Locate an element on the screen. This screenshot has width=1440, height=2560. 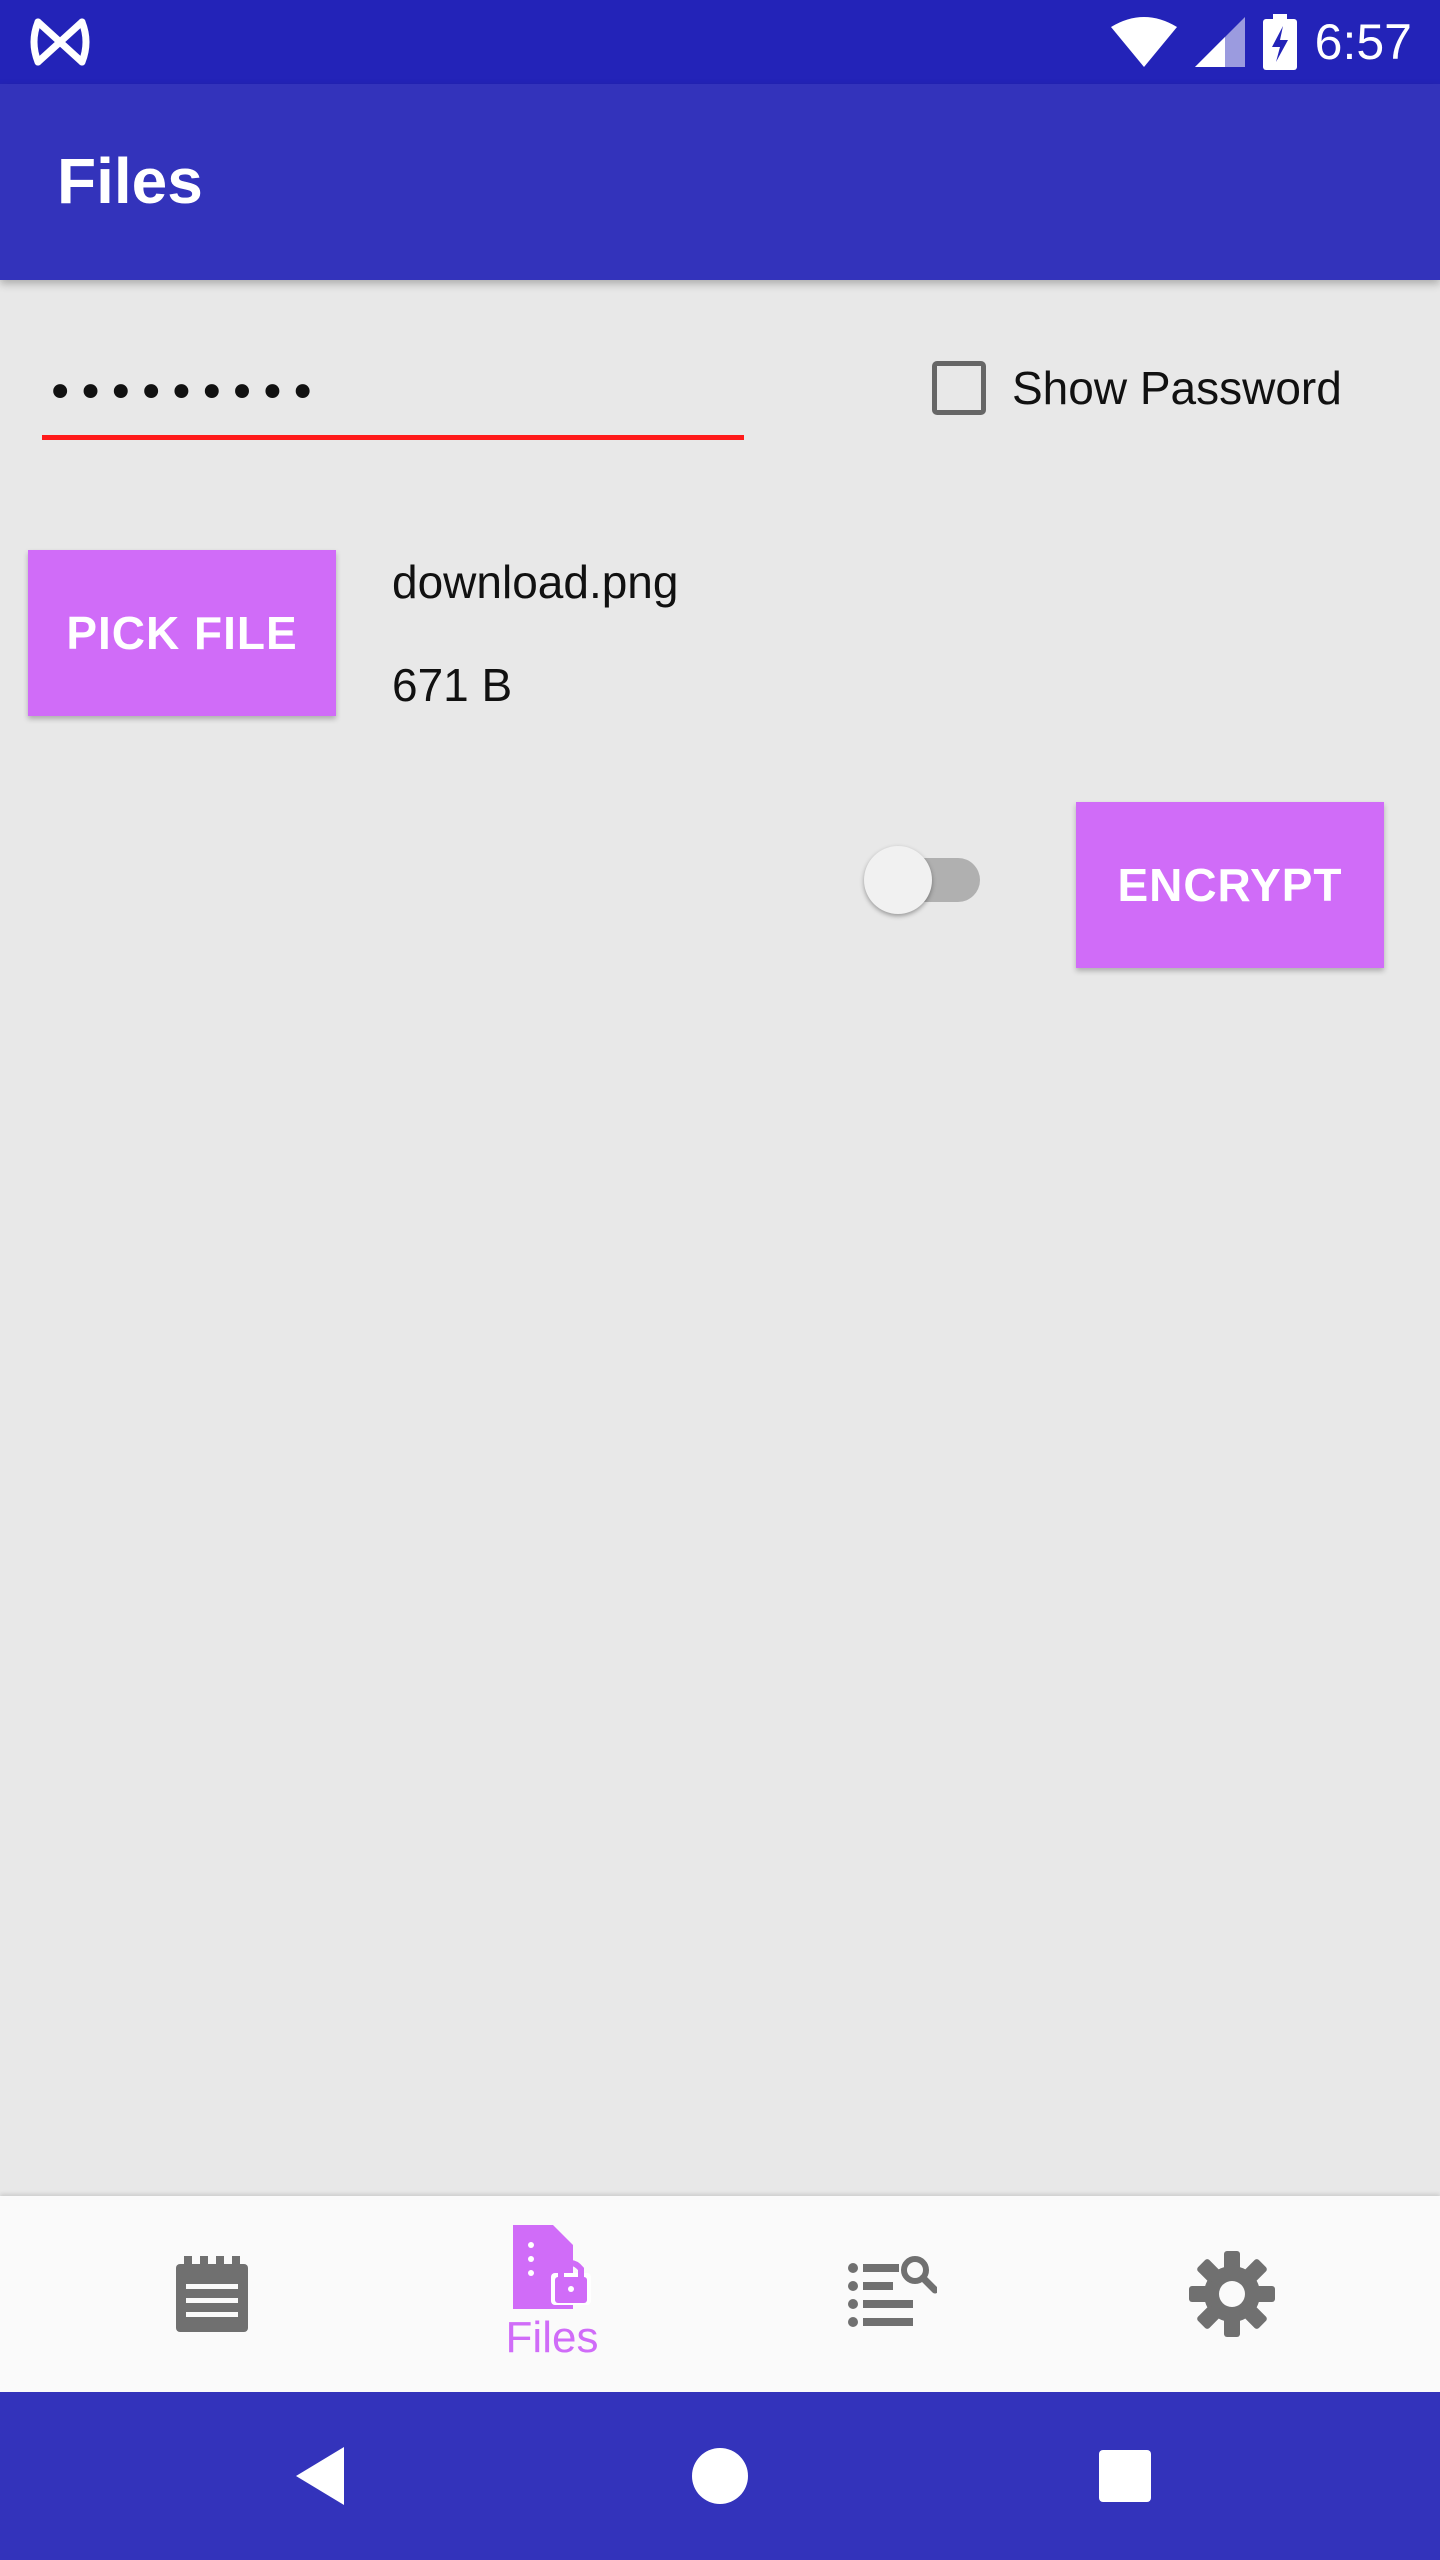
show-password-checkbox is located at coordinates (959, 388).